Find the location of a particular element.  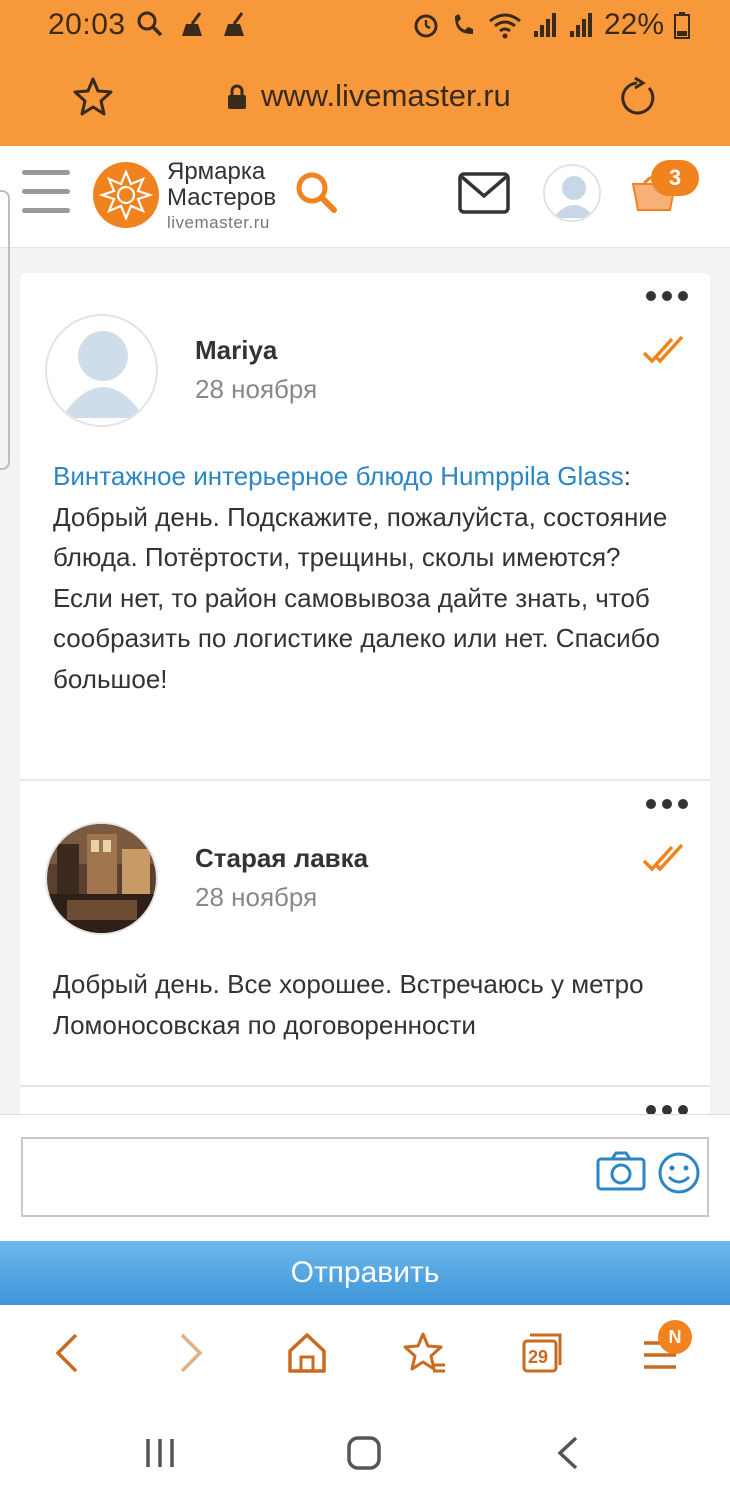

recent-apps-icon is located at coordinates (160, 1453).